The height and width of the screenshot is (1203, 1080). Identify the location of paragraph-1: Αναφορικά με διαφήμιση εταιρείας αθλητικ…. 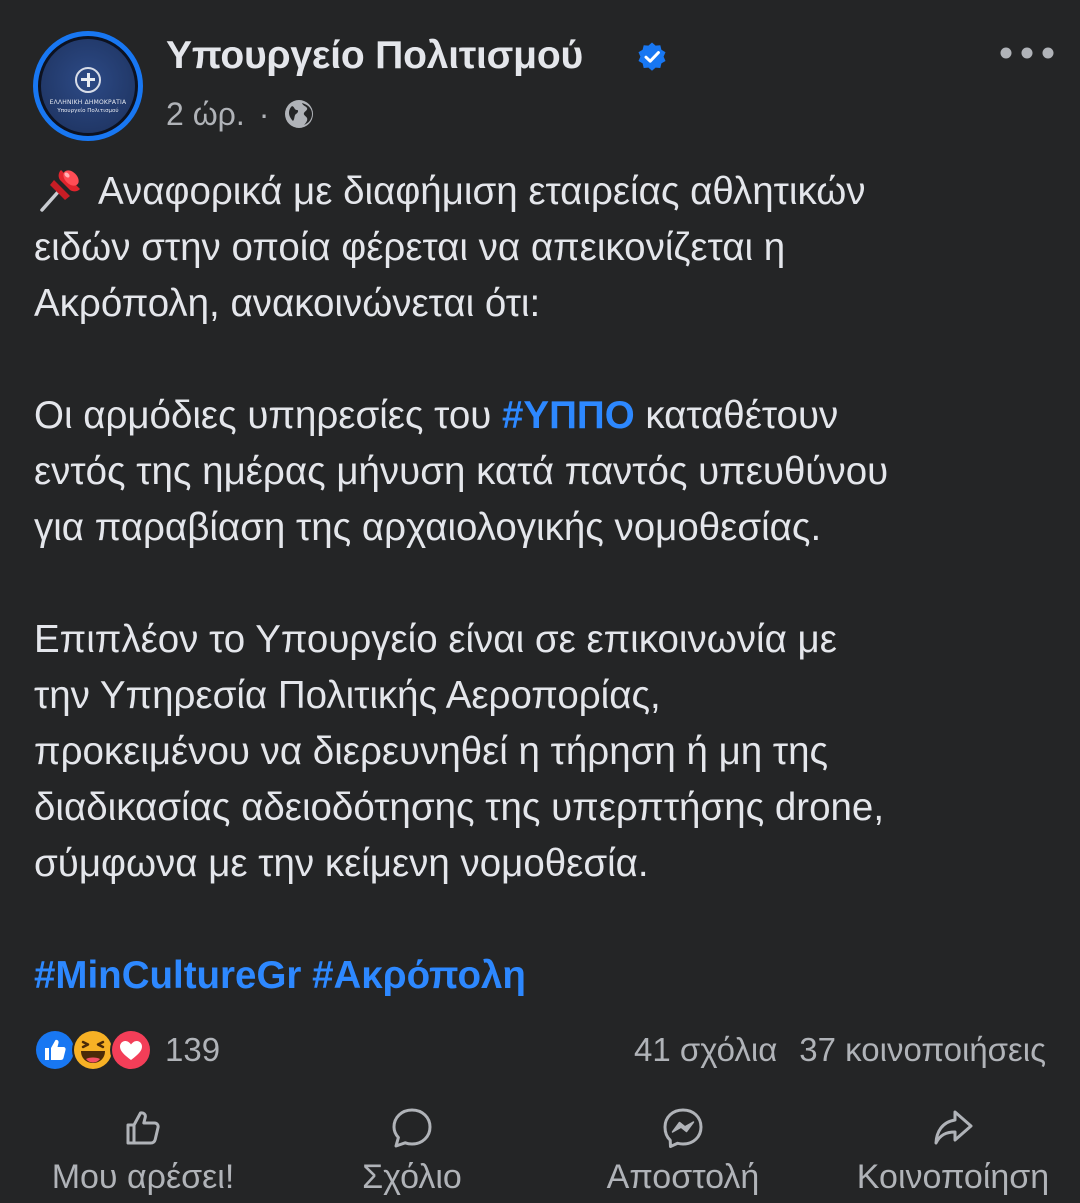
(549, 247).